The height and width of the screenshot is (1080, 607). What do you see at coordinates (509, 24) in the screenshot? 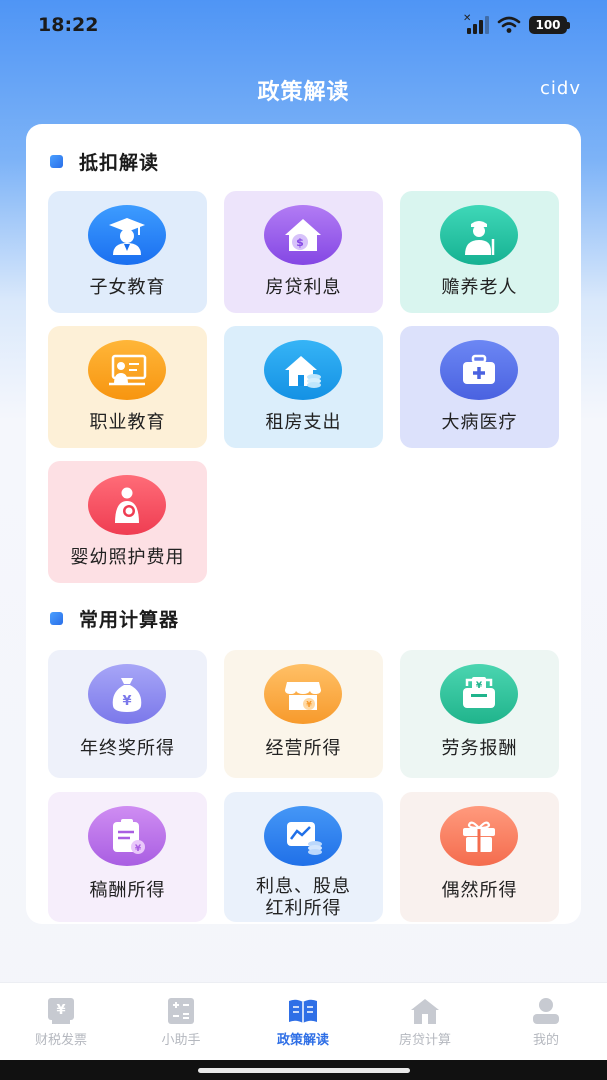
I see `wifi-icon` at bounding box center [509, 24].